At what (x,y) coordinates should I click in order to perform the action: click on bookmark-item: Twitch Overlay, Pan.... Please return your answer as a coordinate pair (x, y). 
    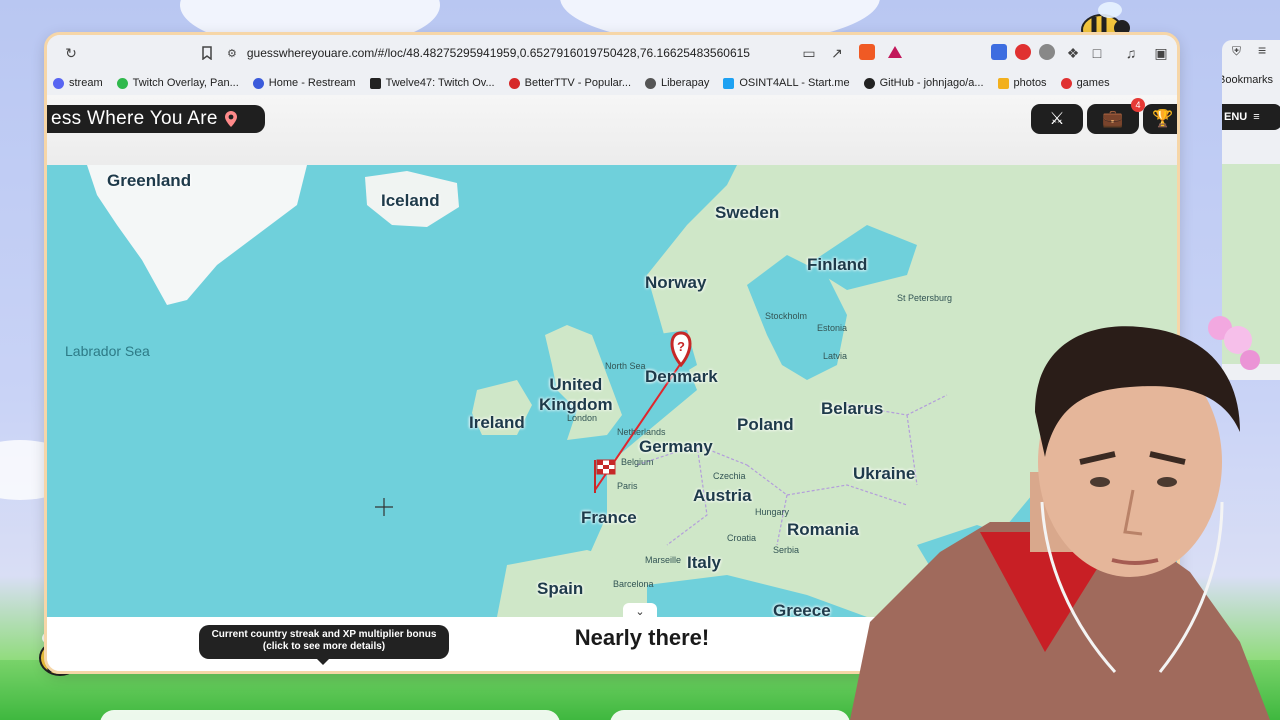
    Looking at the image, I should click on (177, 83).